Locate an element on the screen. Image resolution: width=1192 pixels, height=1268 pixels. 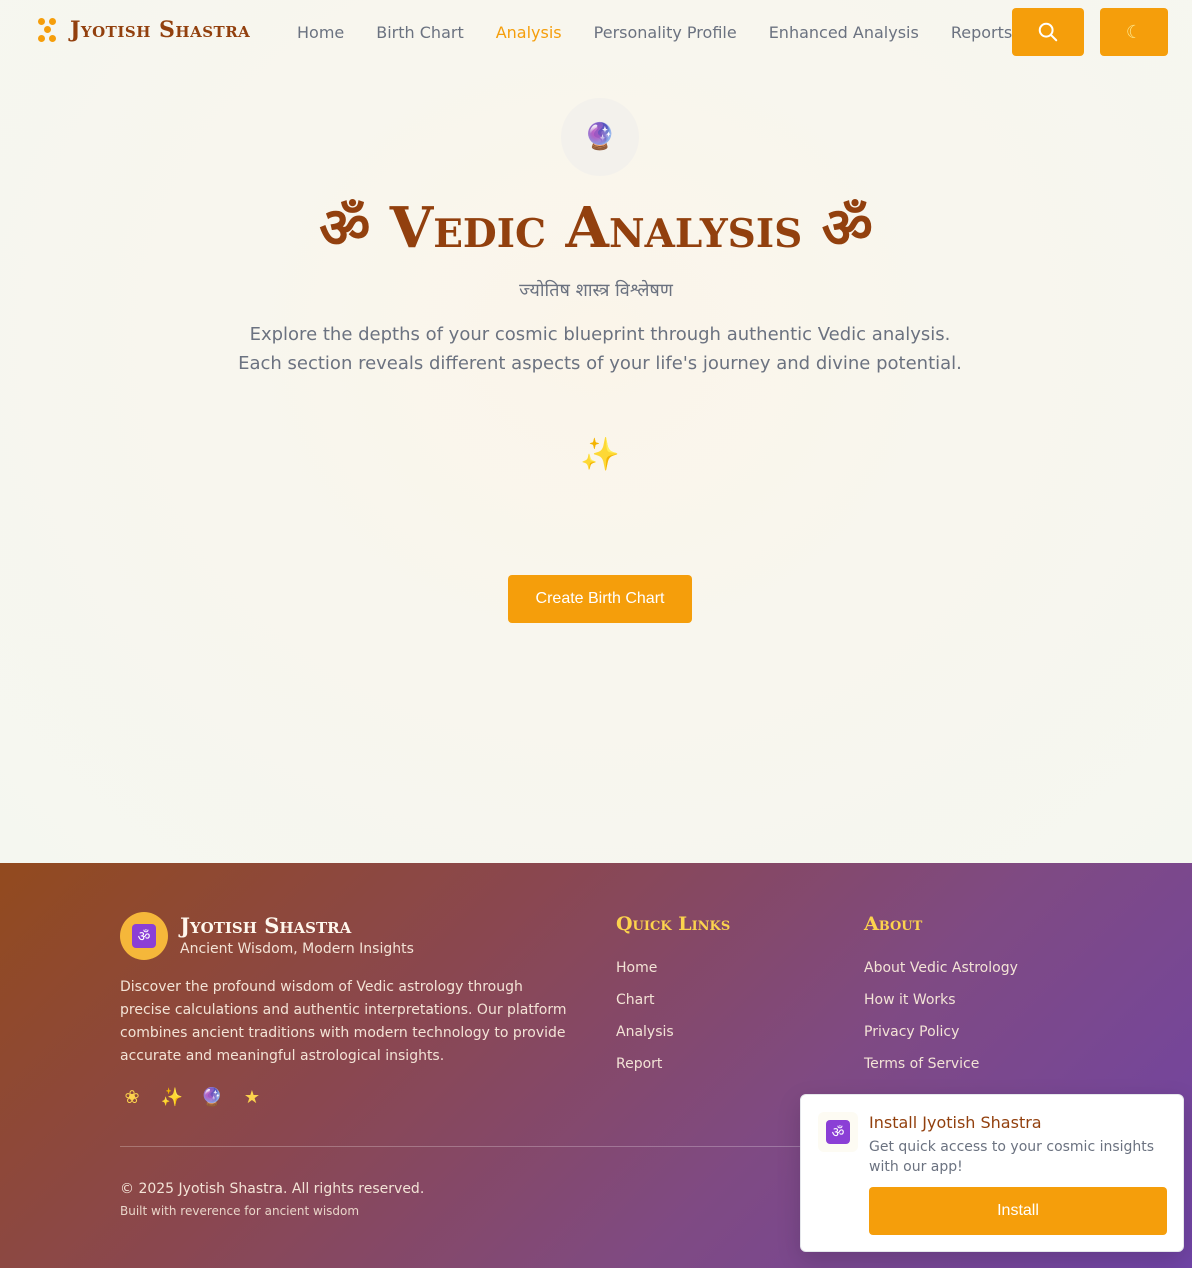
install-button: Install is located at coordinates (1018, 1211).